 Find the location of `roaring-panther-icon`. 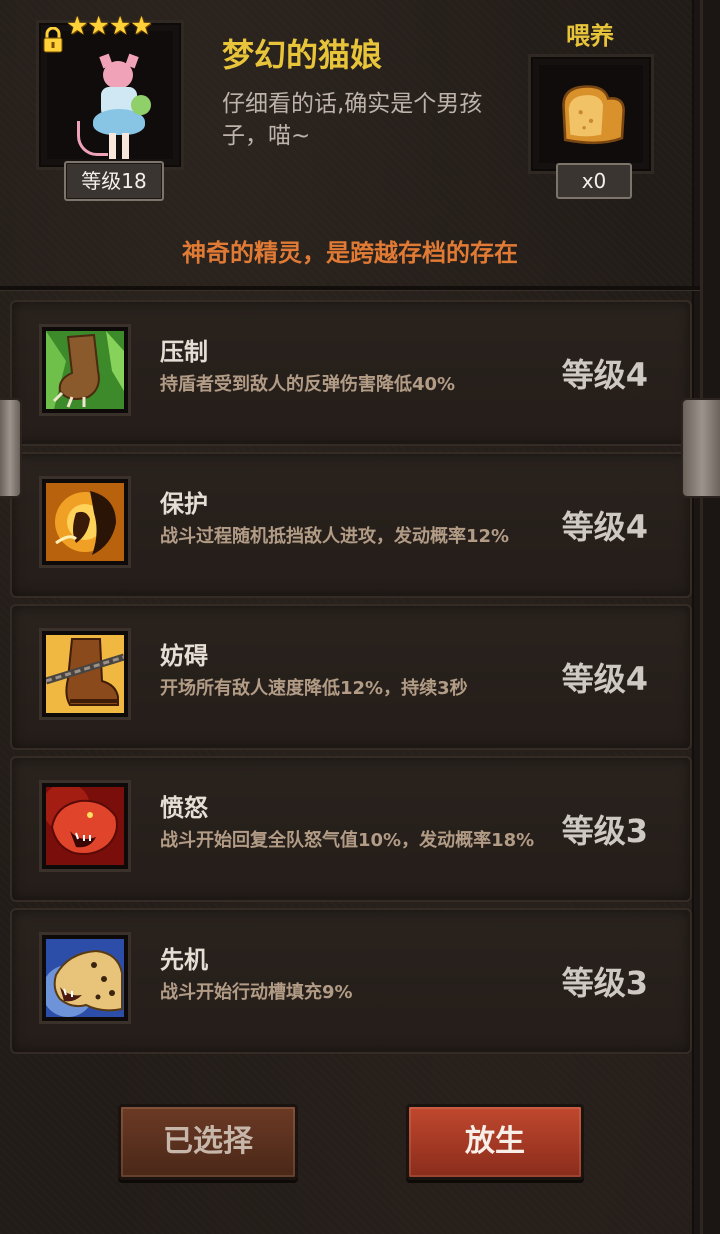

roaring-panther-icon is located at coordinates (85, 826).